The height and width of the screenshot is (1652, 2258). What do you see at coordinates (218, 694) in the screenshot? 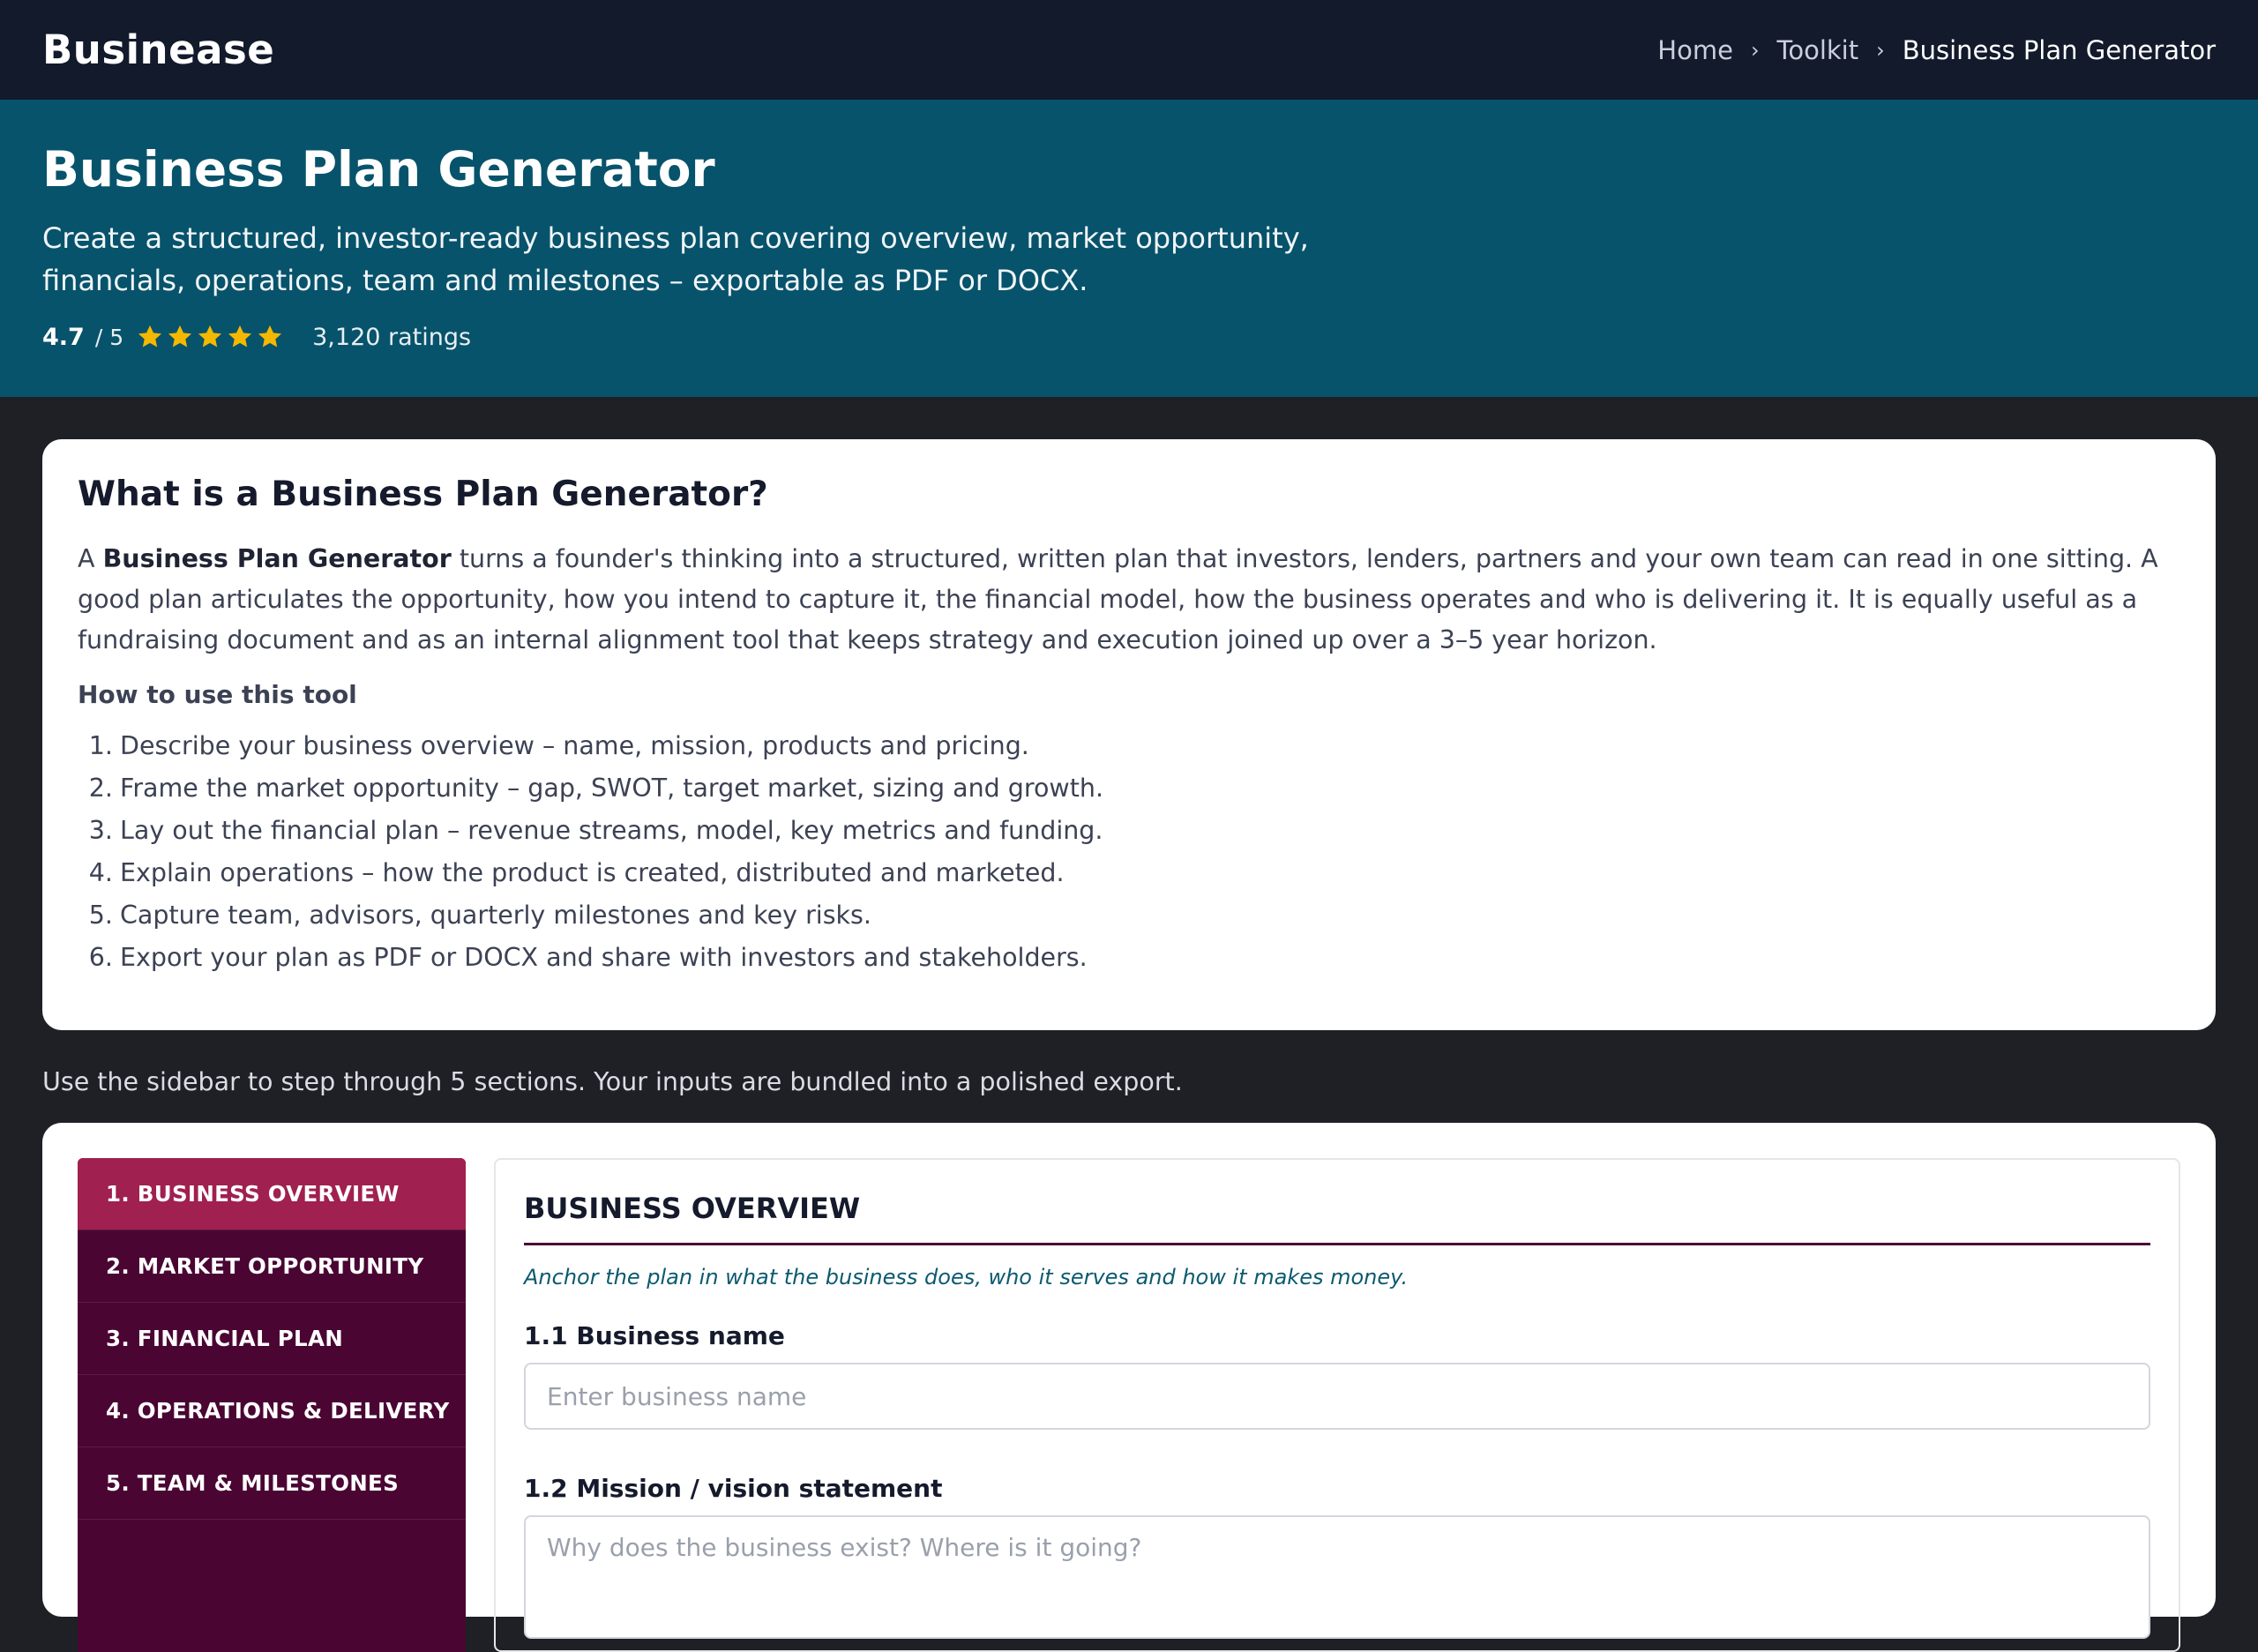
I see `howto-title: How to use this tool` at bounding box center [218, 694].